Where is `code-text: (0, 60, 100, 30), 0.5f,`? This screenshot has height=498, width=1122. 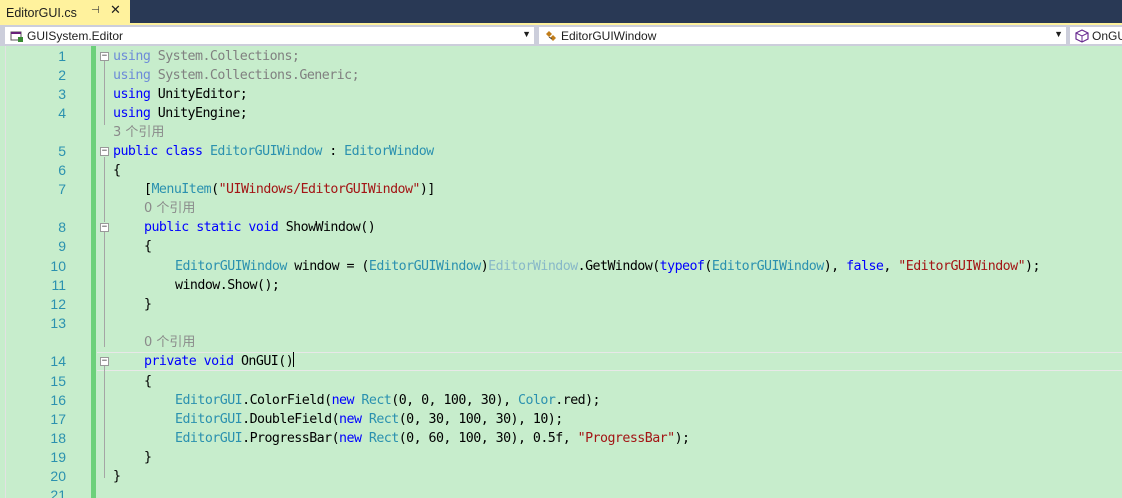
code-text: (0, 60, 100, 30), 0.5f, is located at coordinates (488, 438).